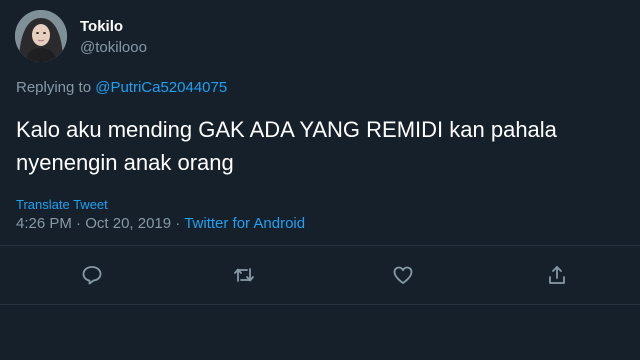 Image resolution: width=640 pixels, height=360 pixels. I want to click on share-button, so click(557, 275).